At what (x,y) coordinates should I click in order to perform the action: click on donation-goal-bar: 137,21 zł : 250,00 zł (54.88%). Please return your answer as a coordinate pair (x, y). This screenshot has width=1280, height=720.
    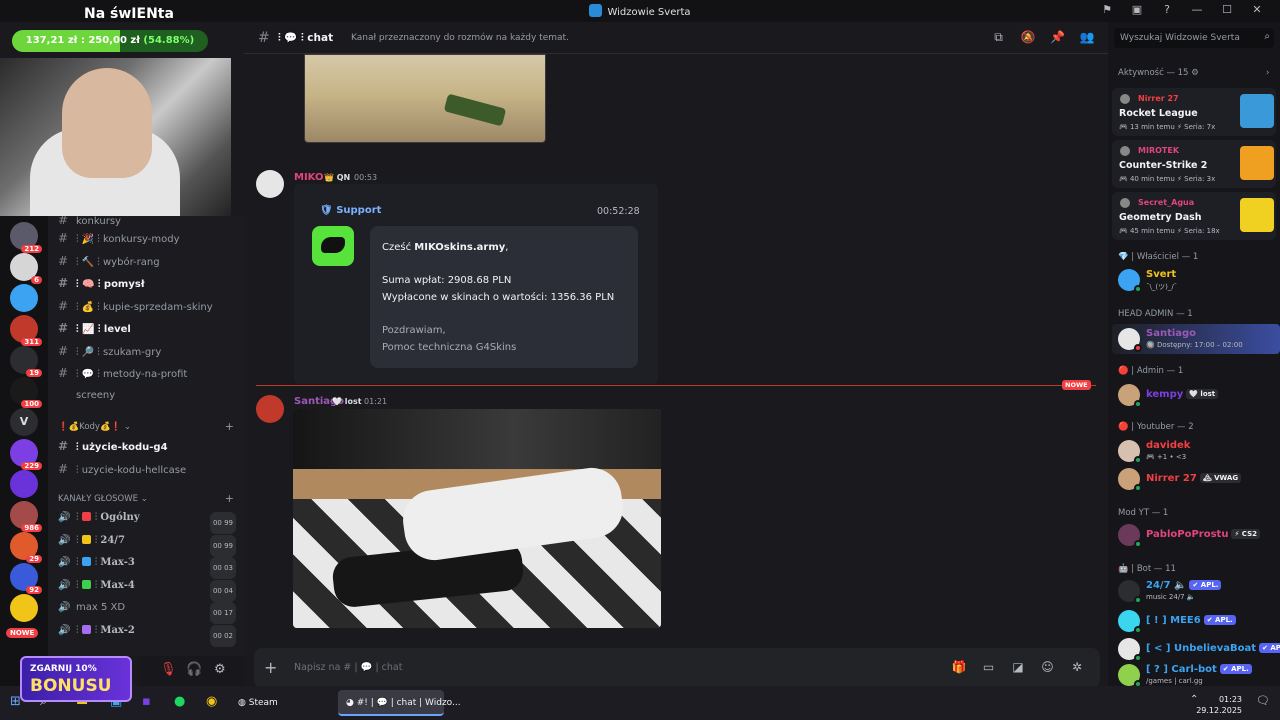
    Looking at the image, I should click on (110, 41).